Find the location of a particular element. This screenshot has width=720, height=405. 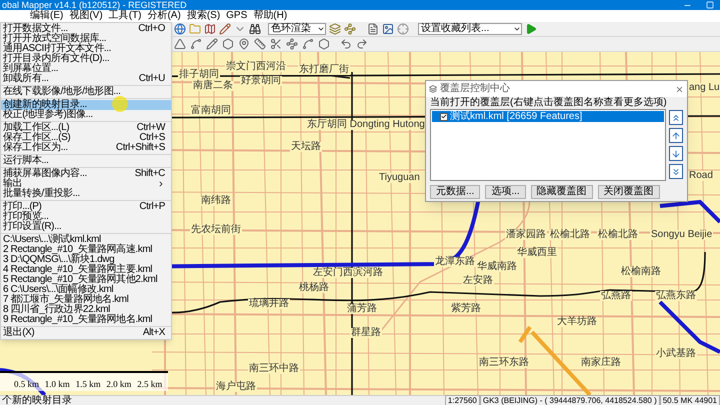

menu-item: 6 C:\Users\...\面幅修改.kml is located at coordinates (86, 290).